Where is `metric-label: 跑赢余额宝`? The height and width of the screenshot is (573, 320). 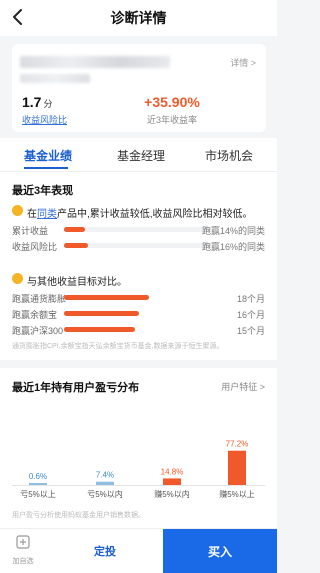
metric-label: 跑赢余额宝 is located at coordinates (35, 315).